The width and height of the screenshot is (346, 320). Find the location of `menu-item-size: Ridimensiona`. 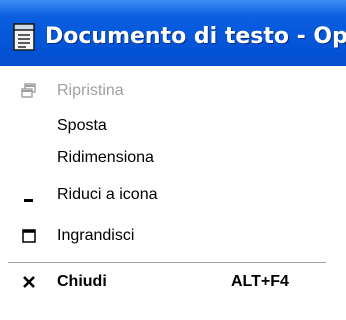

menu-item-size: Ridimensiona is located at coordinates (167, 158).